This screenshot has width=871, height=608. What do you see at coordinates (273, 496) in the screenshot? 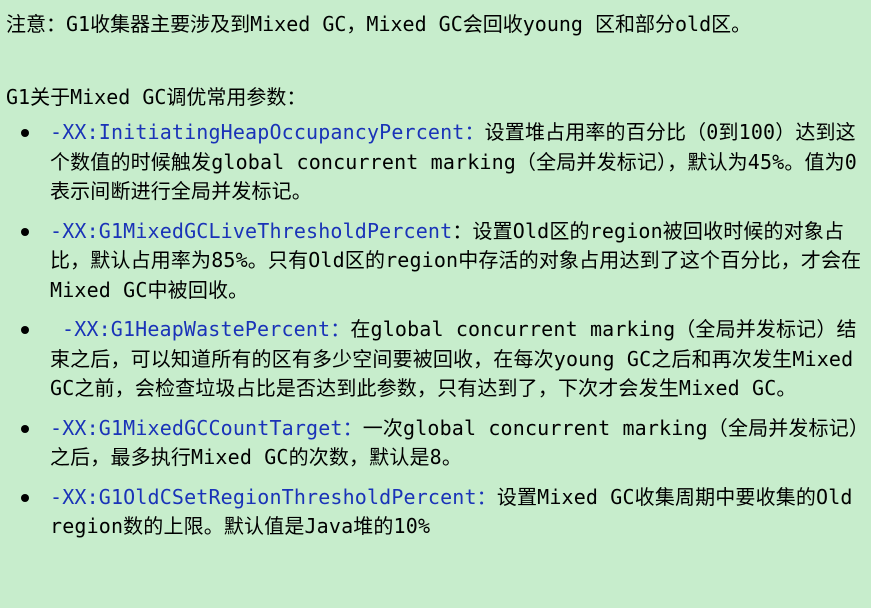
I see `param-name: -XX:G1OldCSetRegionThresholdPercent：` at bounding box center [273, 496].